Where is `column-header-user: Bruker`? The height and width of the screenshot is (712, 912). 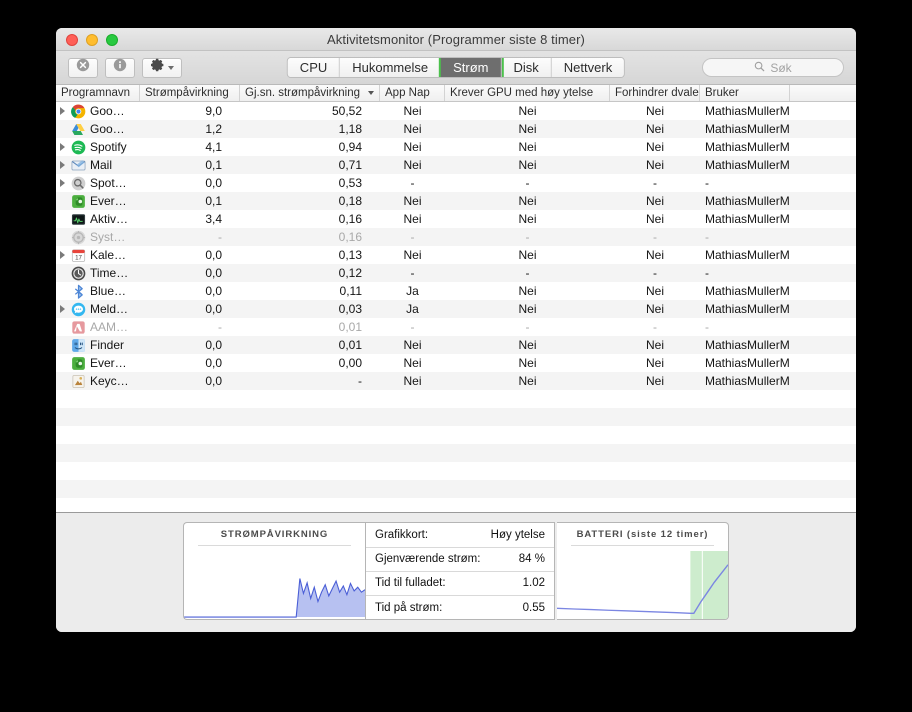
column-header-user: Bruker is located at coordinates (745, 93).